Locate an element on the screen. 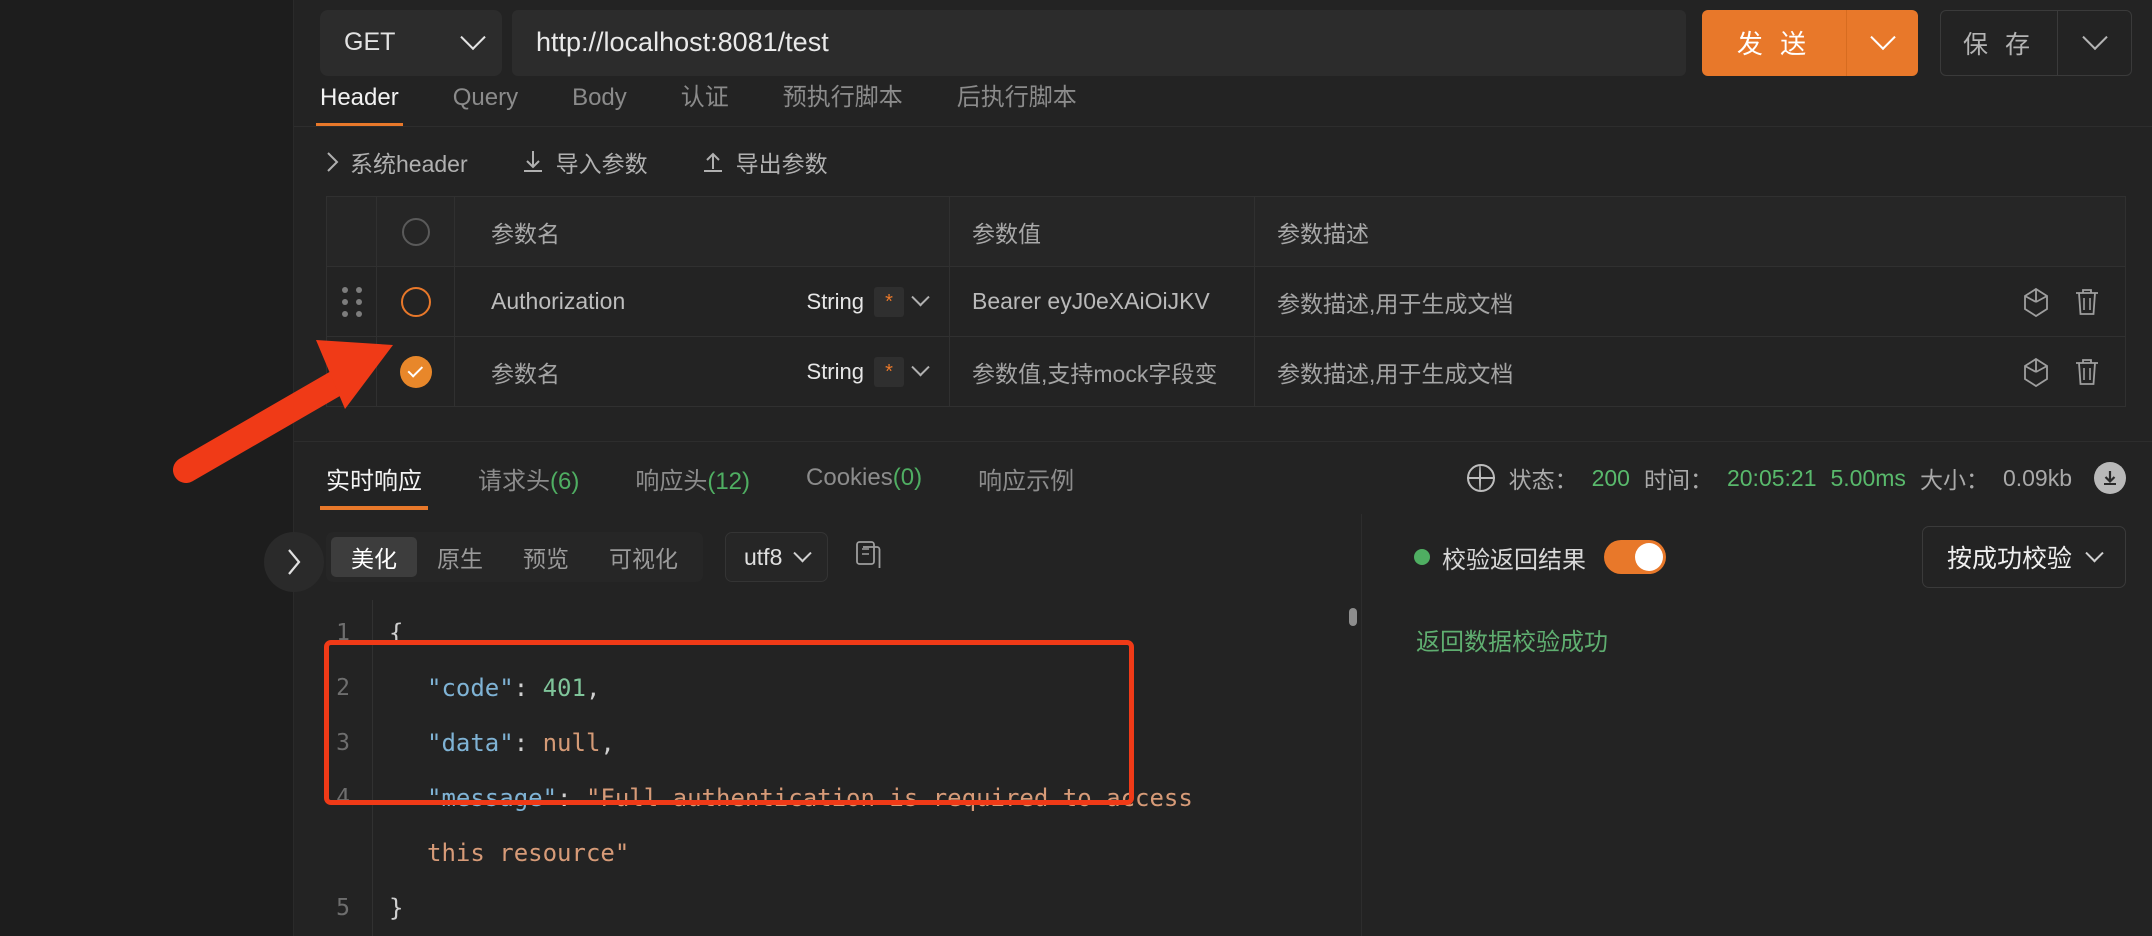 Image resolution: width=2152 pixels, height=936 pixels. code-token-sep: : is located at coordinates (528, 688).